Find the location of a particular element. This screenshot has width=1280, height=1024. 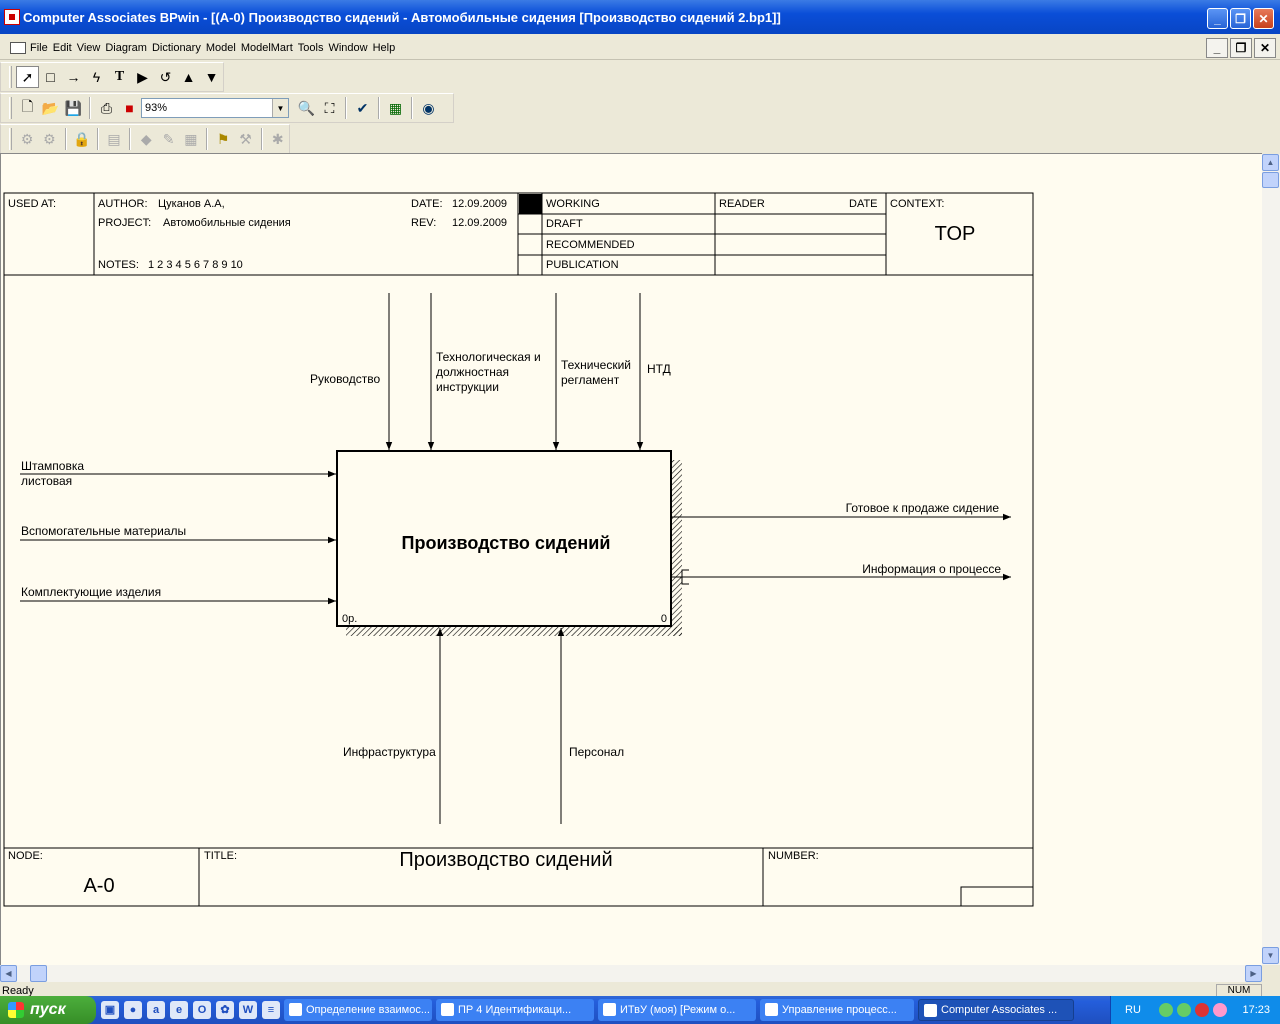

vertical-scrollbar: ▲ ▼ is located at coordinates (1271, 559).